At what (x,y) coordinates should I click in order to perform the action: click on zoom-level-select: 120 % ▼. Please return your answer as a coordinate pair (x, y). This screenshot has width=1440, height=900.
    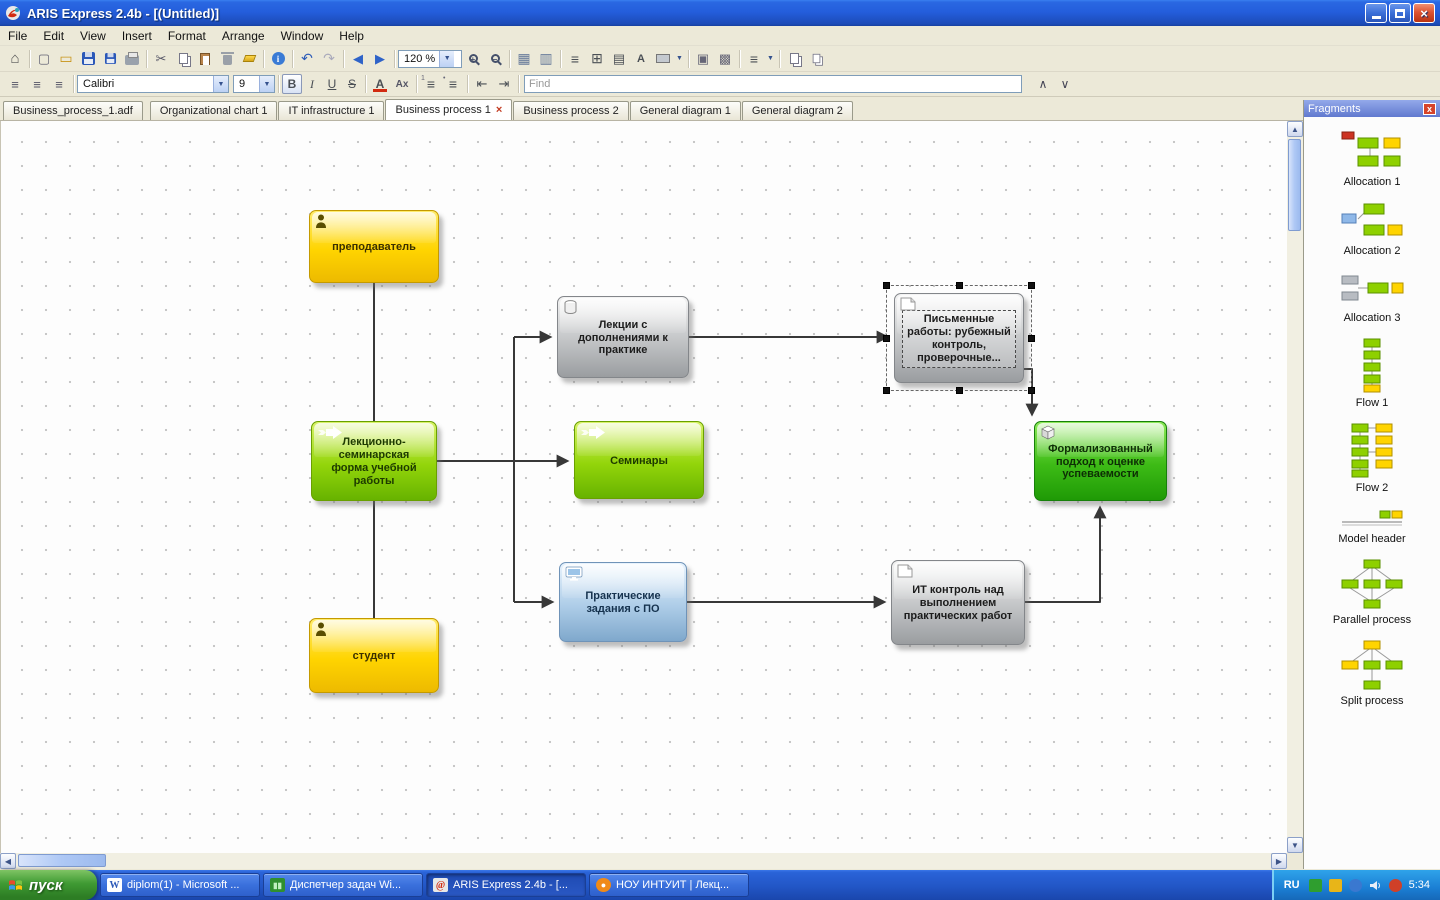
    Looking at the image, I should click on (430, 58).